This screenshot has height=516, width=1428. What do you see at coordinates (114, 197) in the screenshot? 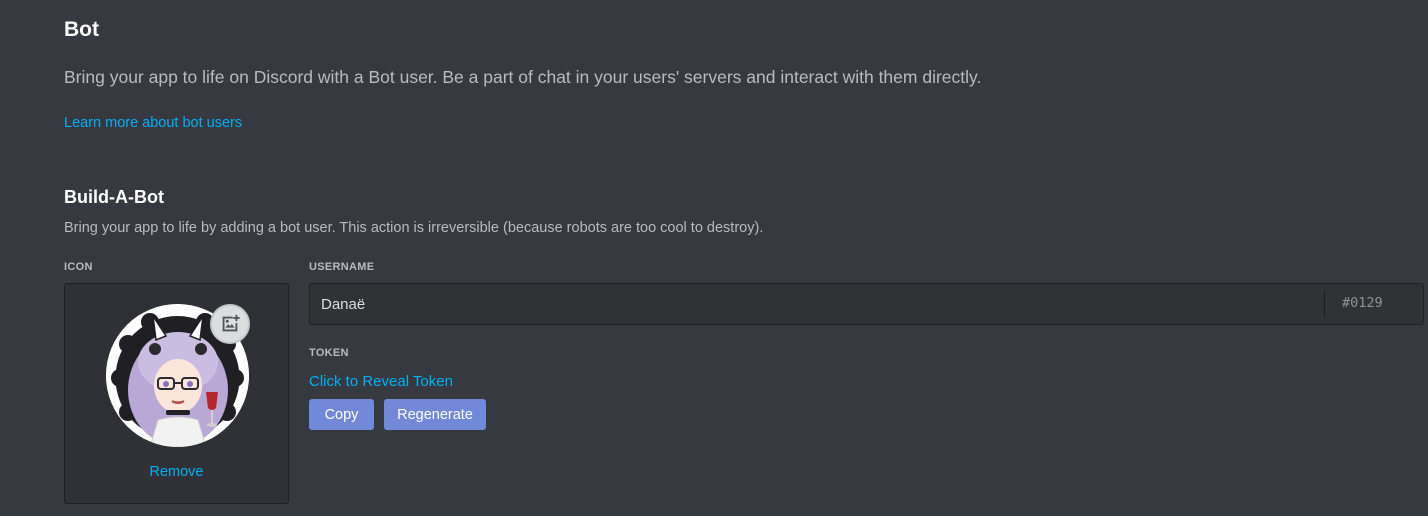
I see `section-title: Build-A-Bot` at bounding box center [114, 197].